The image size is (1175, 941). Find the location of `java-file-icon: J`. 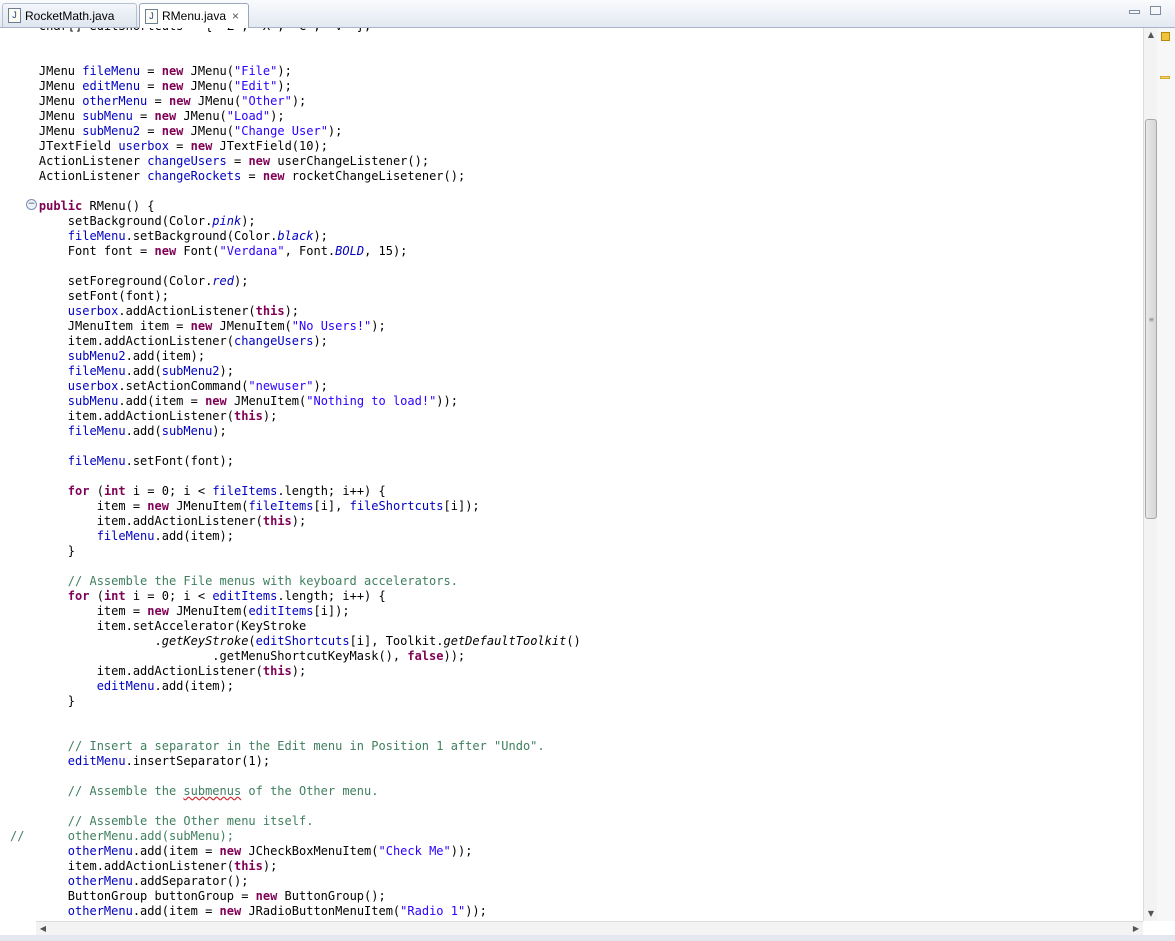

java-file-icon: J is located at coordinates (151, 16).